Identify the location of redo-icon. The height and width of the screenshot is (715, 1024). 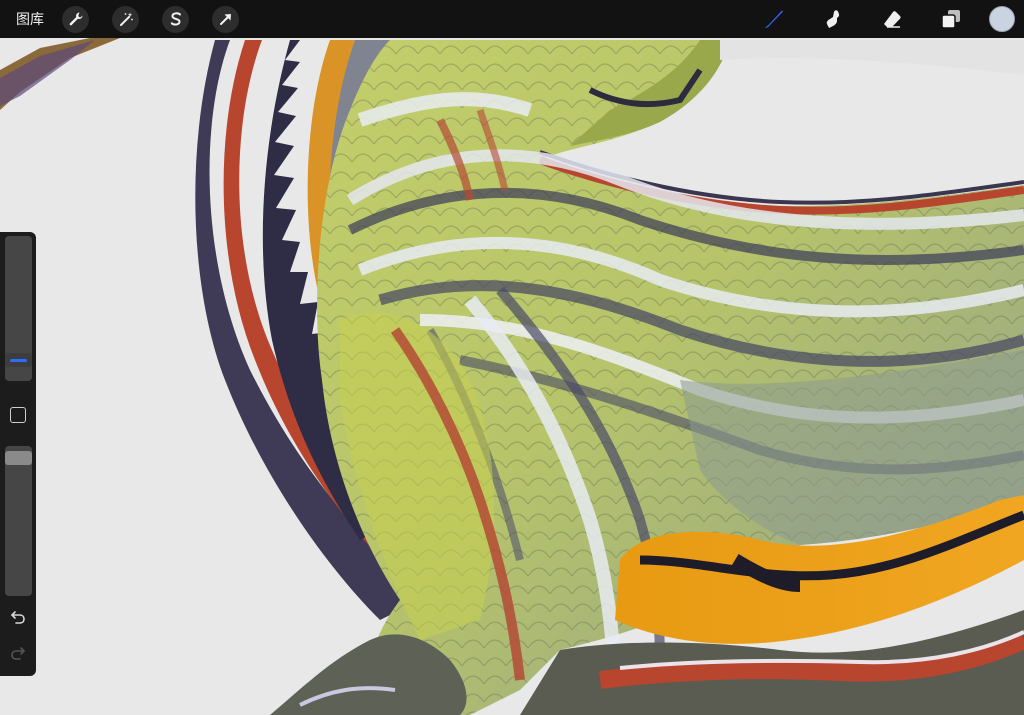
(18, 653).